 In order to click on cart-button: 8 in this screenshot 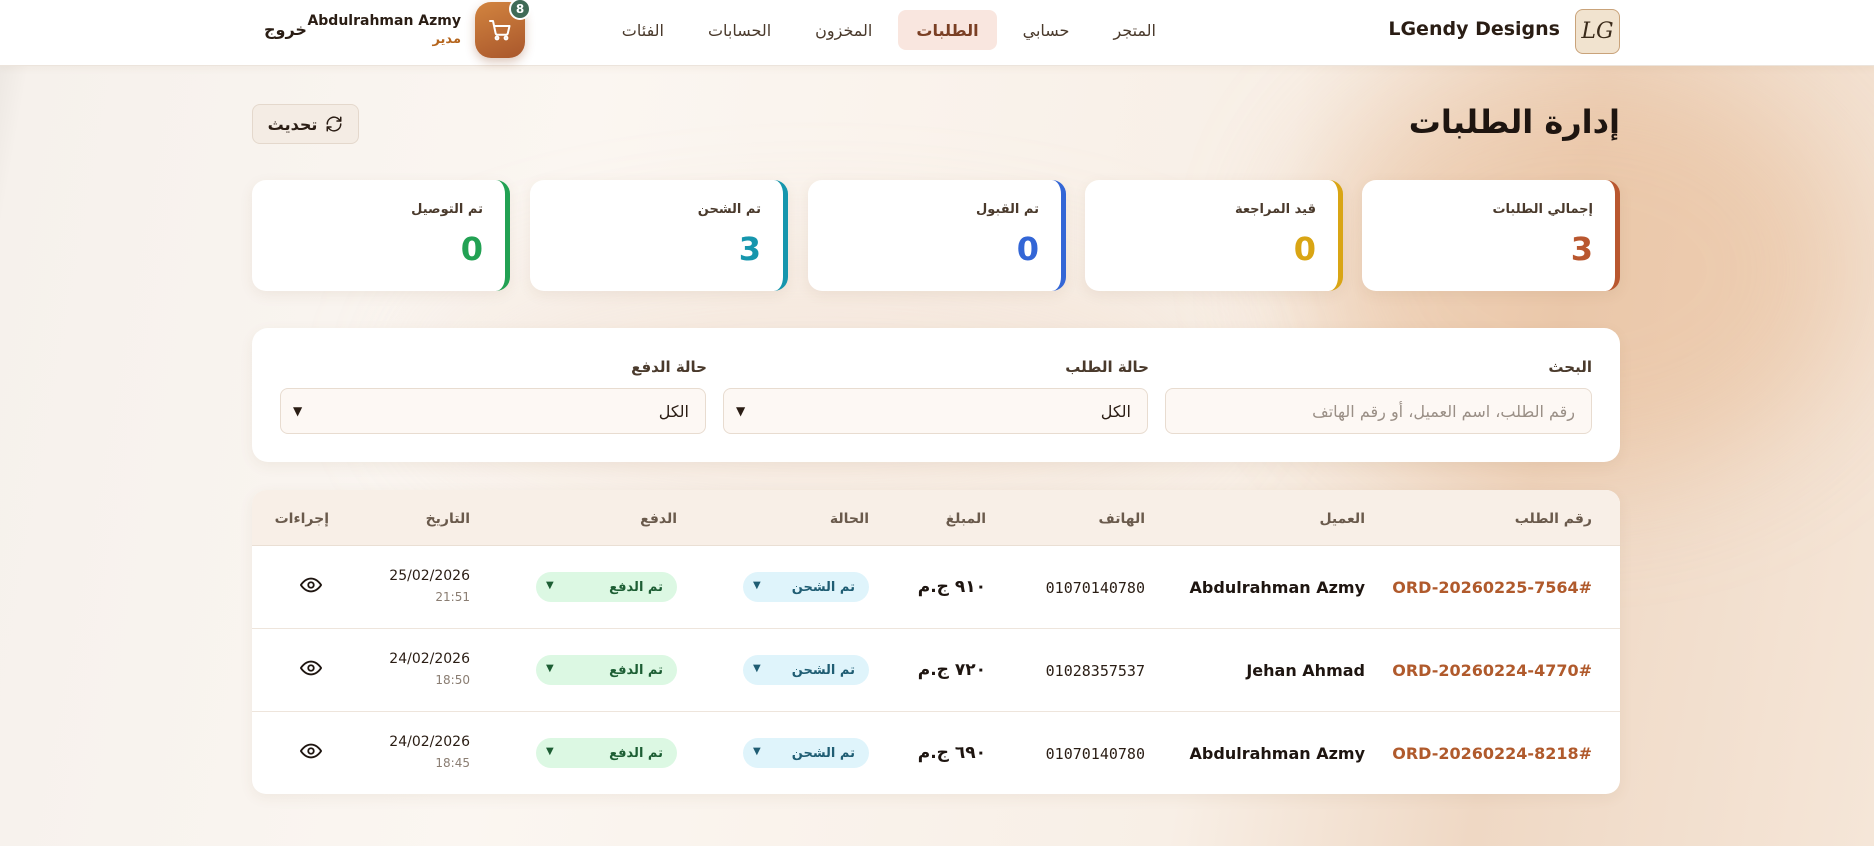, I will do `click(503, 29)`.